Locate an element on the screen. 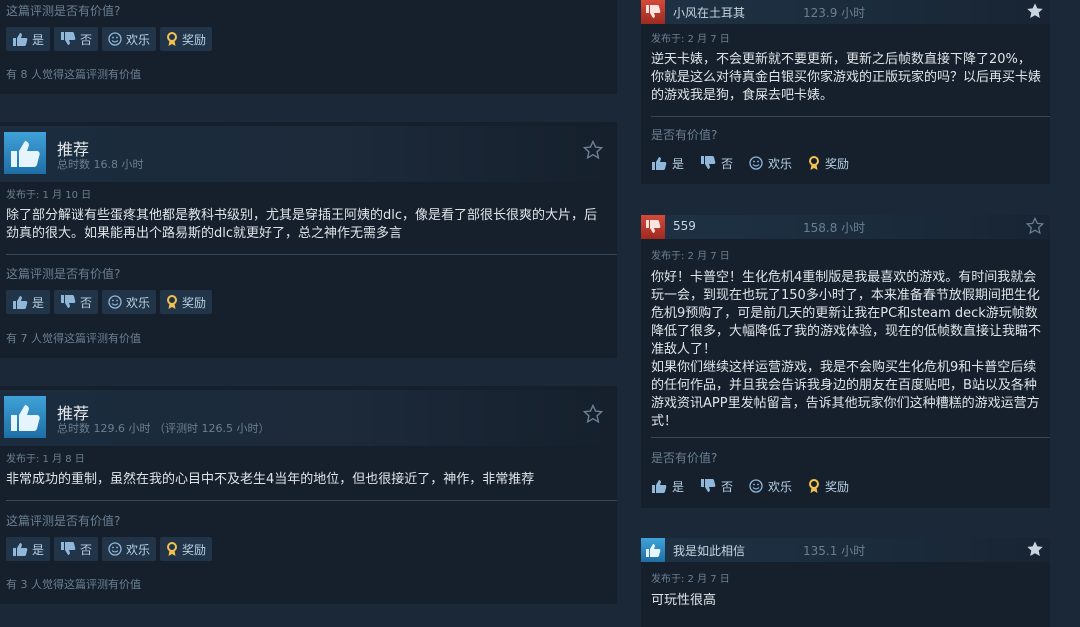 The image size is (1080, 627). found-helpful-text: 有 7 人觉得这篇评测有价值 is located at coordinates (73, 338).